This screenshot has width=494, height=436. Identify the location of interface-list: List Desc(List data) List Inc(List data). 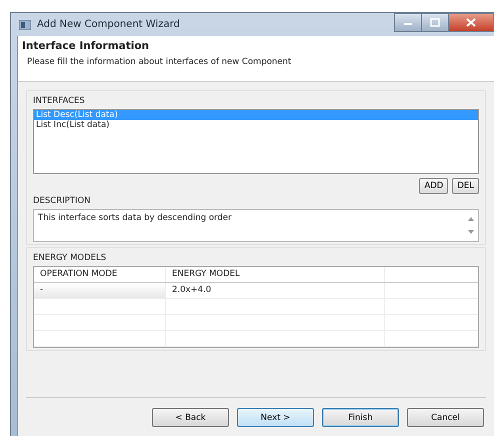
(256, 141).